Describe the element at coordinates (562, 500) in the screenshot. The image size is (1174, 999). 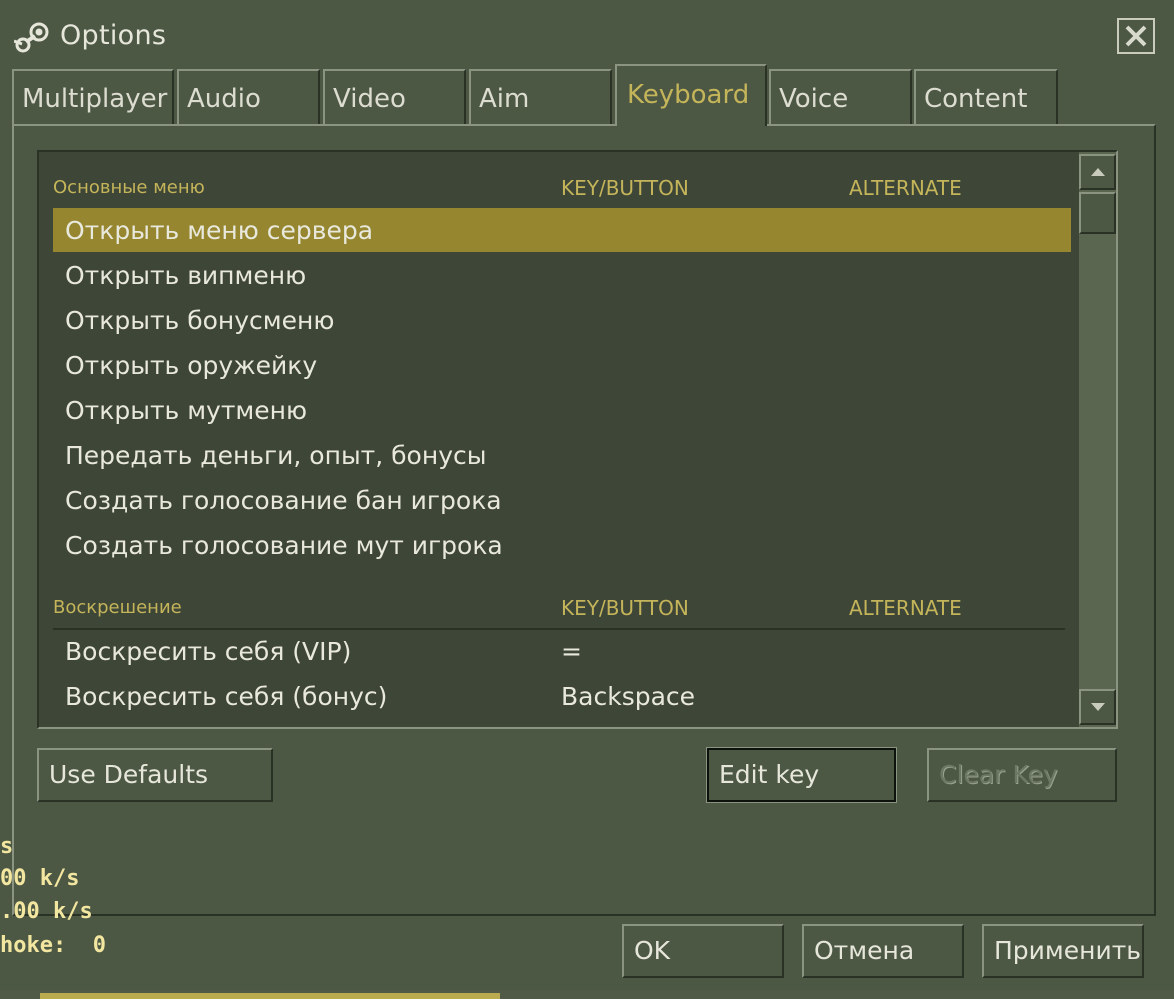
I see `binding-row: Создать голосование бан игрока` at that location.